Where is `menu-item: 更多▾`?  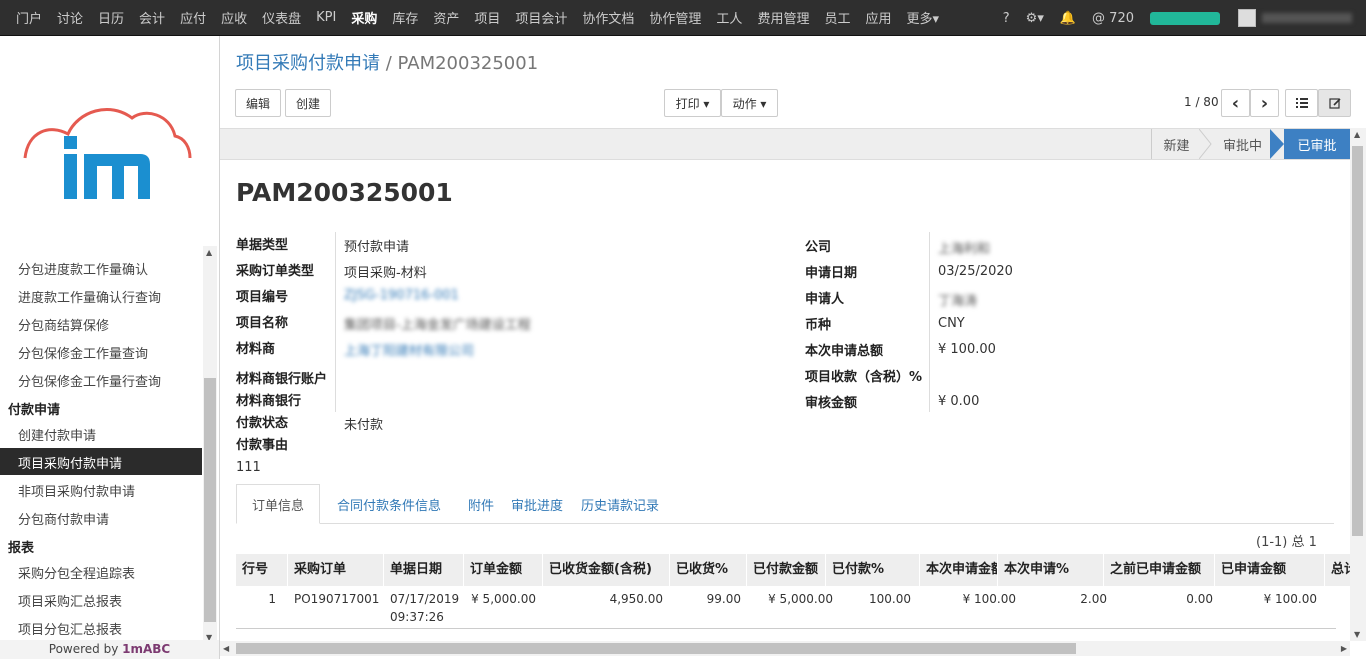 menu-item: 更多▾ is located at coordinates (922, 17).